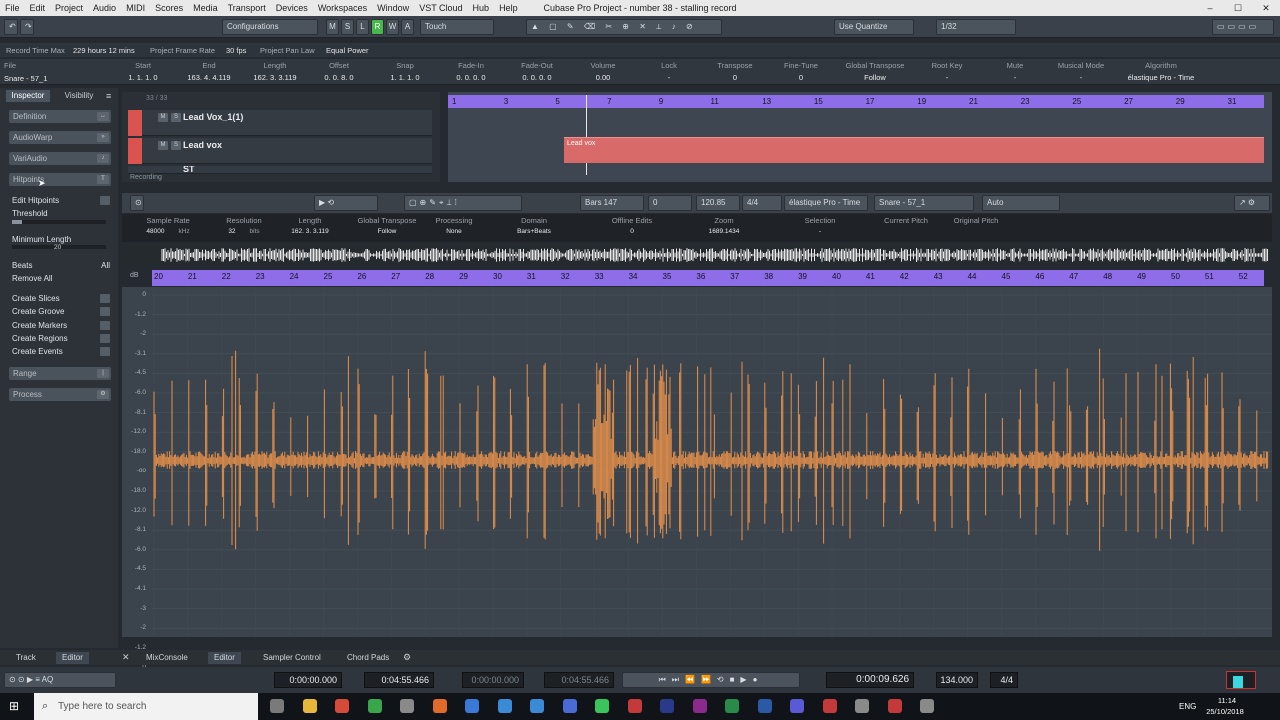 This screenshot has width=1280, height=720. I want to click on discord-icon, so click(569, 706).